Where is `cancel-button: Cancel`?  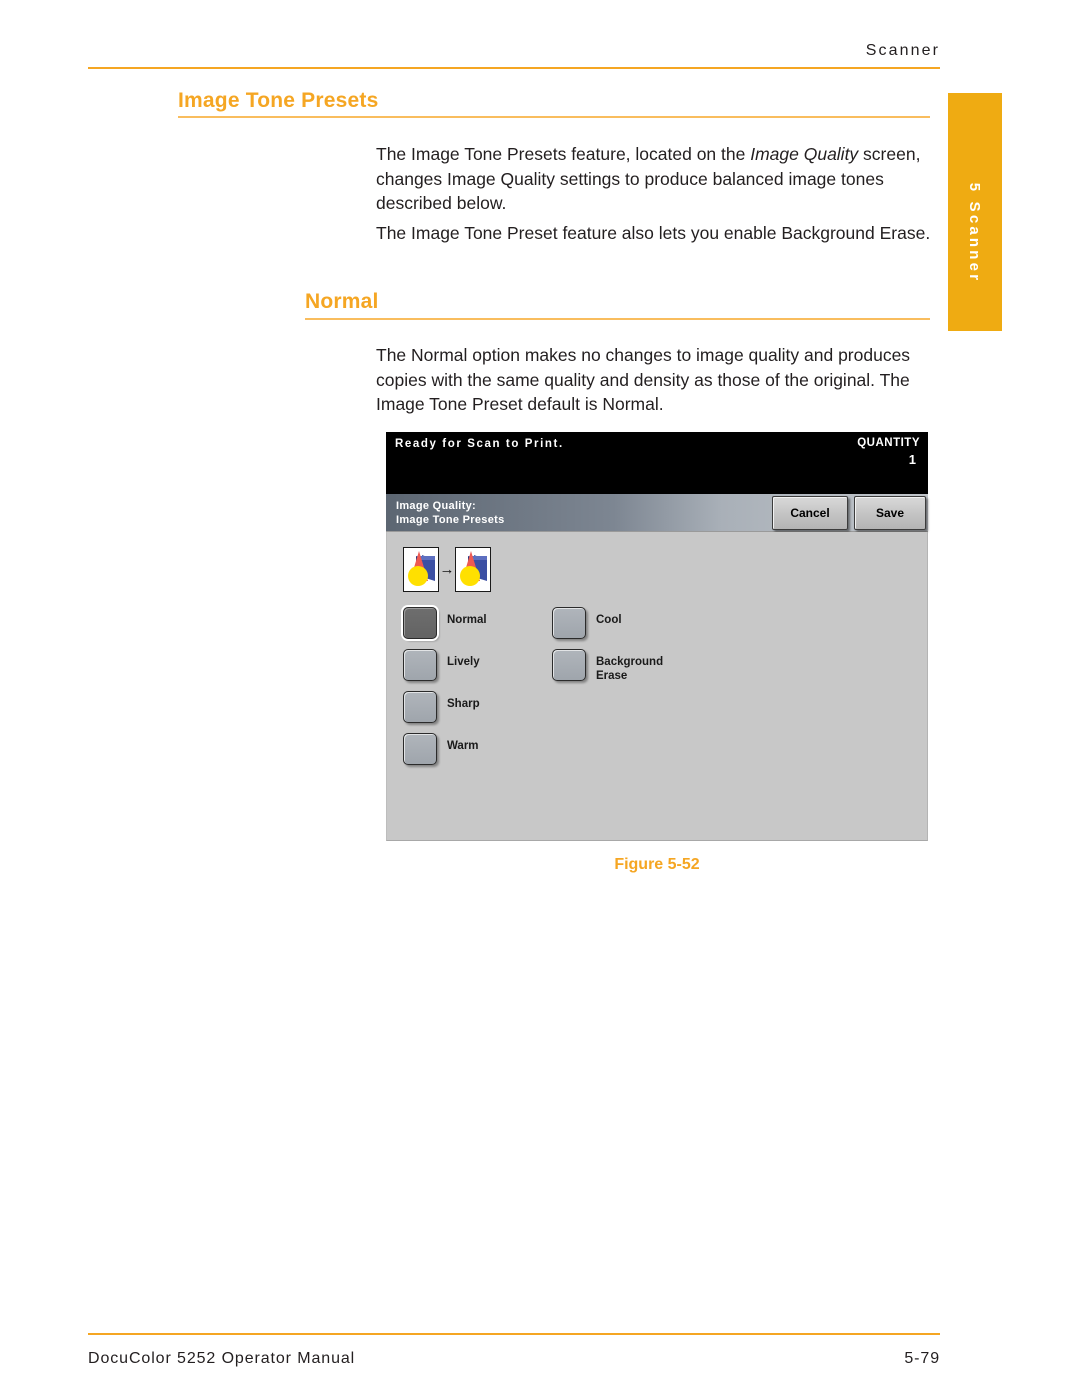
cancel-button: Cancel is located at coordinates (810, 513).